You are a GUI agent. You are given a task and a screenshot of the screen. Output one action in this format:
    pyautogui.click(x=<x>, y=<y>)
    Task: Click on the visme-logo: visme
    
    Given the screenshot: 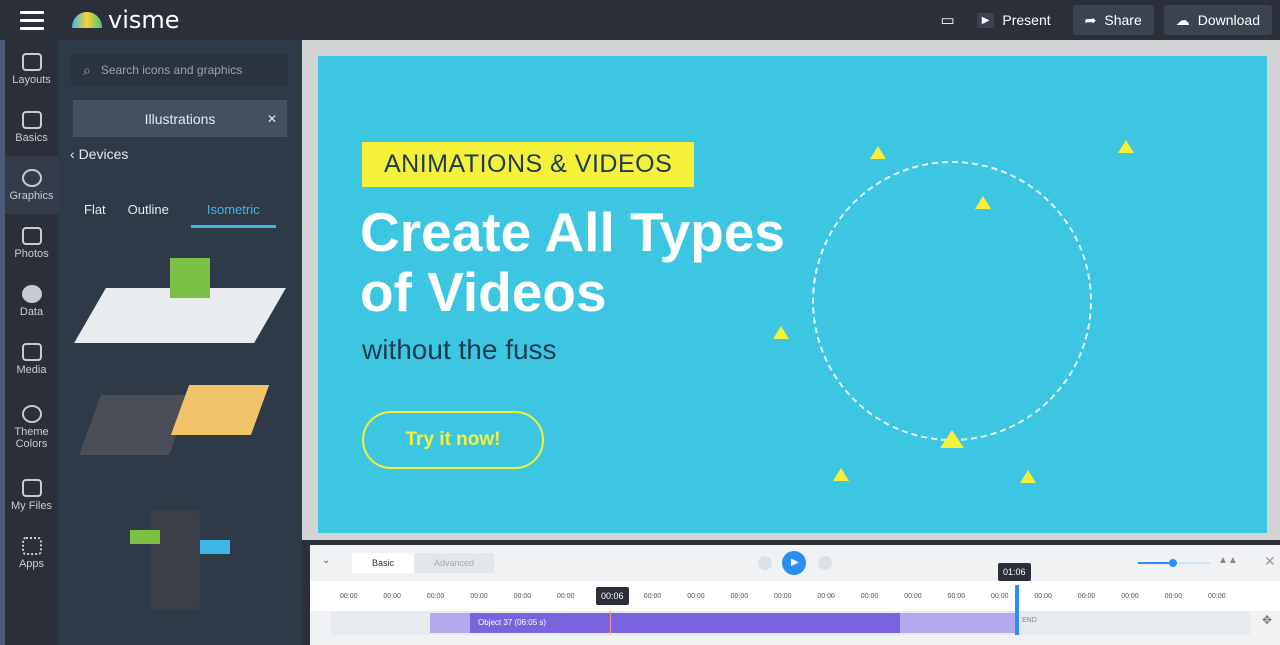 What is the action you would take?
    pyautogui.click(x=126, y=20)
    